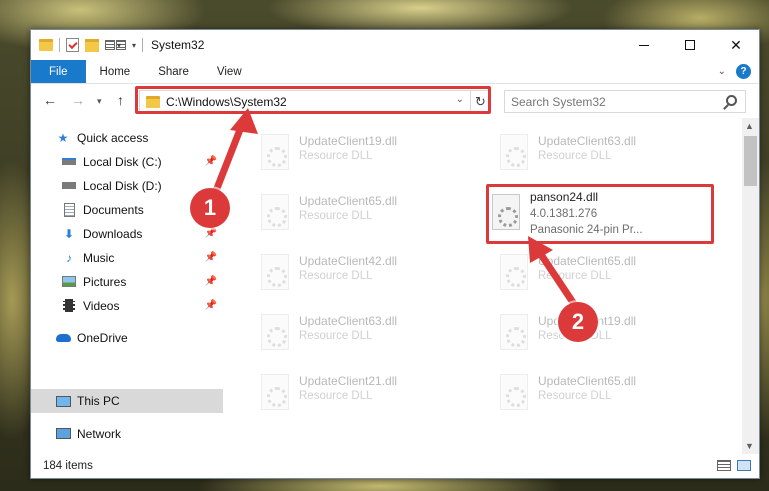 This screenshot has height=491, width=769. Describe the element at coordinates (611, 101) in the screenshot. I see `search-input` at that location.